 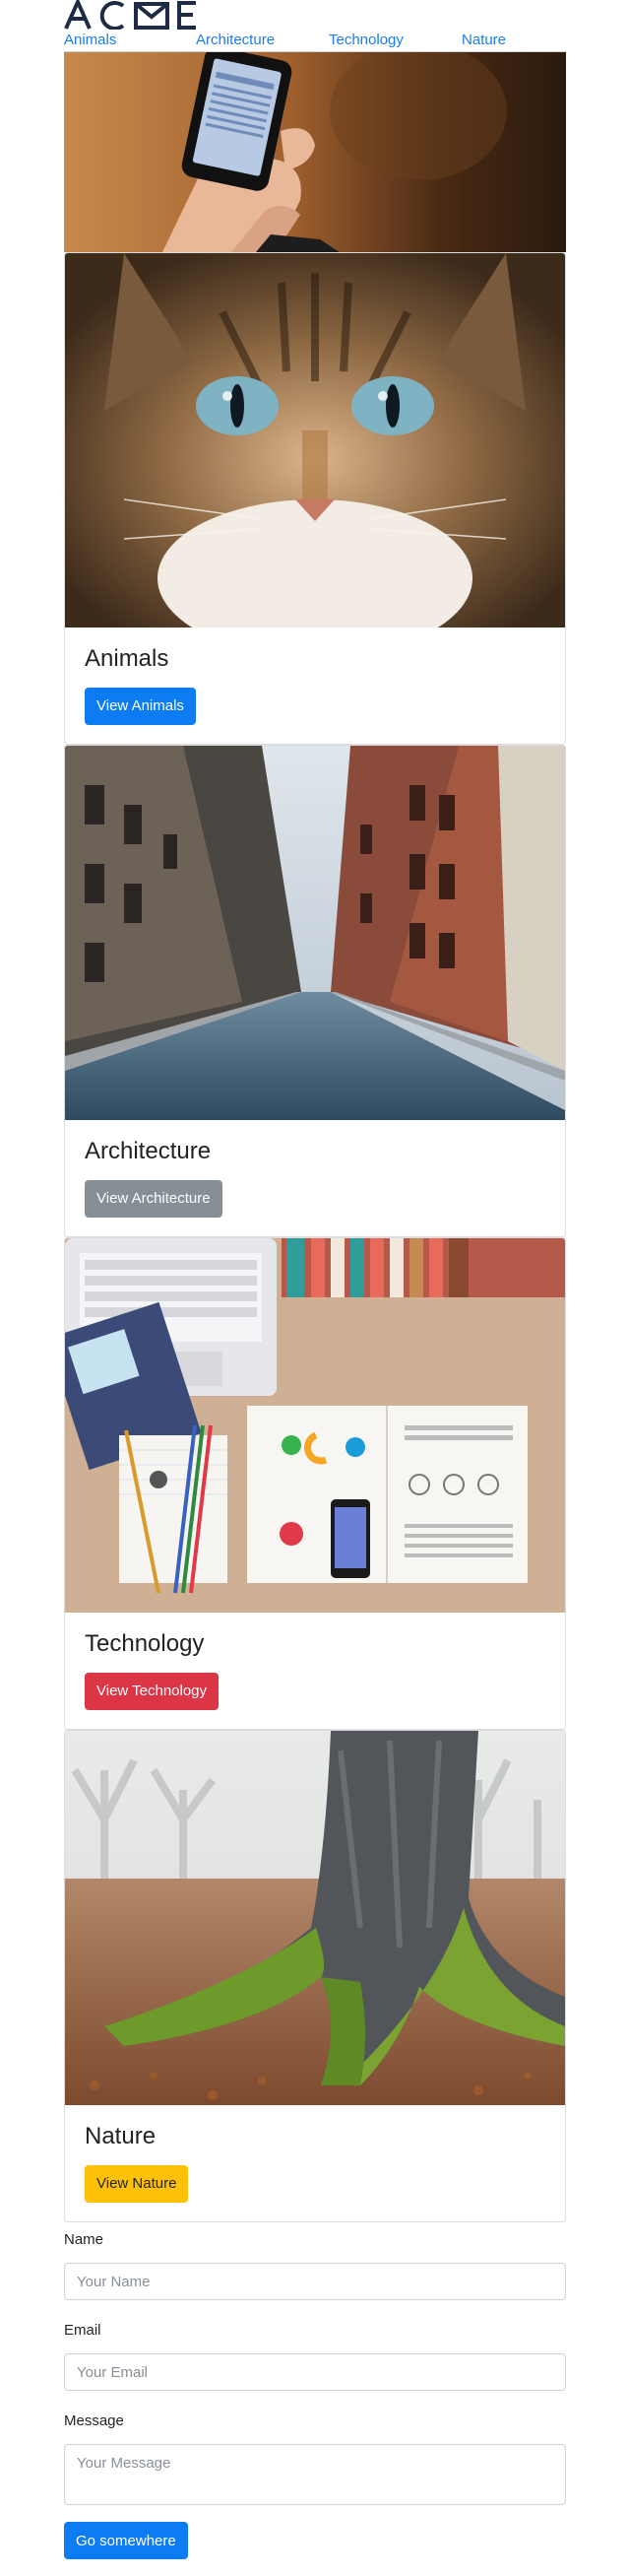 What do you see at coordinates (127, 658) in the screenshot?
I see `card-title: Animals` at bounding box center [127, 658].